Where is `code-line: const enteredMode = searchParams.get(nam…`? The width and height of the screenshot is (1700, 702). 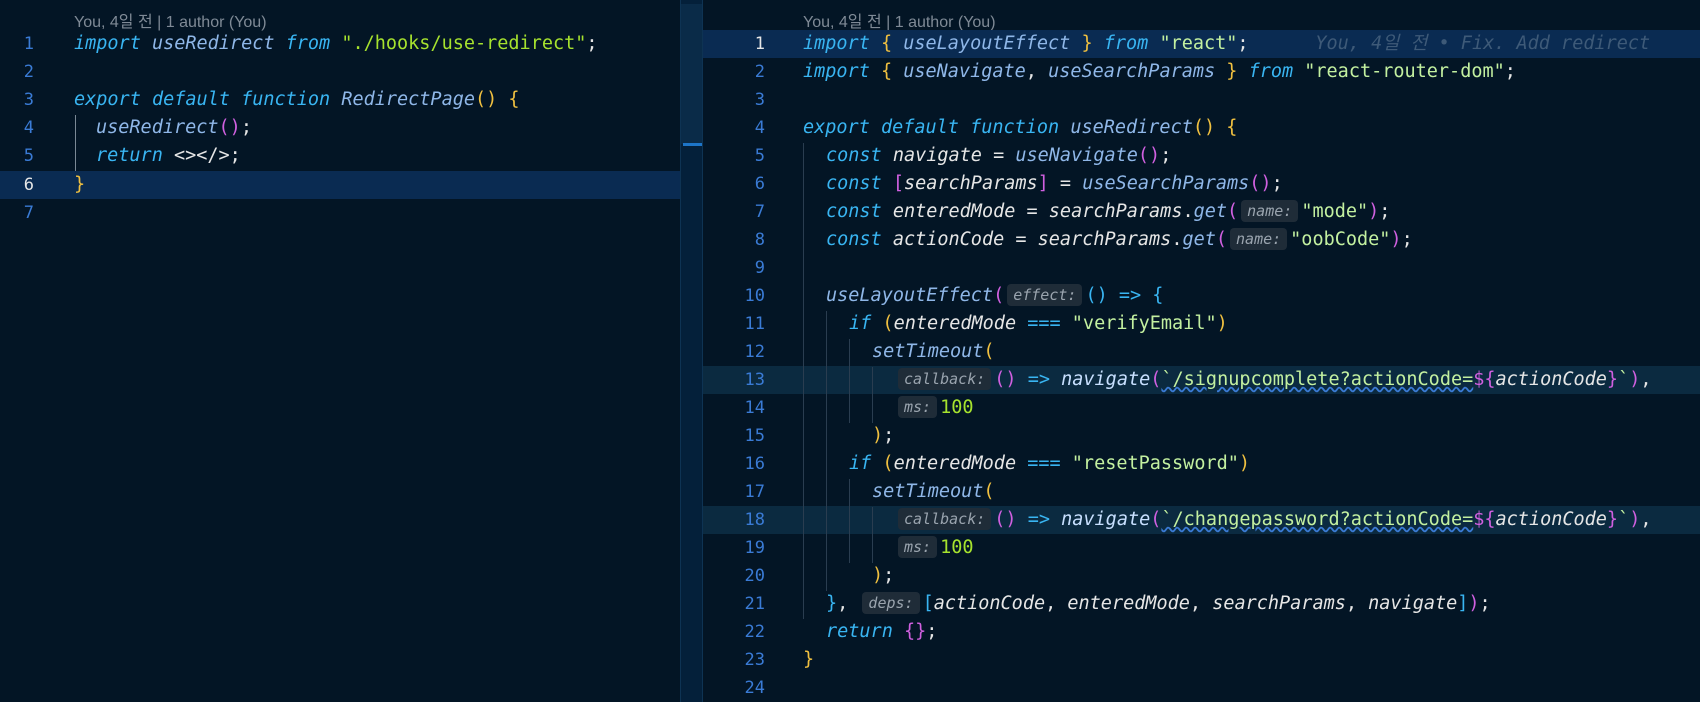
code-line: const enteredMode = searchParams.get(nam… is located at coordinates (1108, 212).